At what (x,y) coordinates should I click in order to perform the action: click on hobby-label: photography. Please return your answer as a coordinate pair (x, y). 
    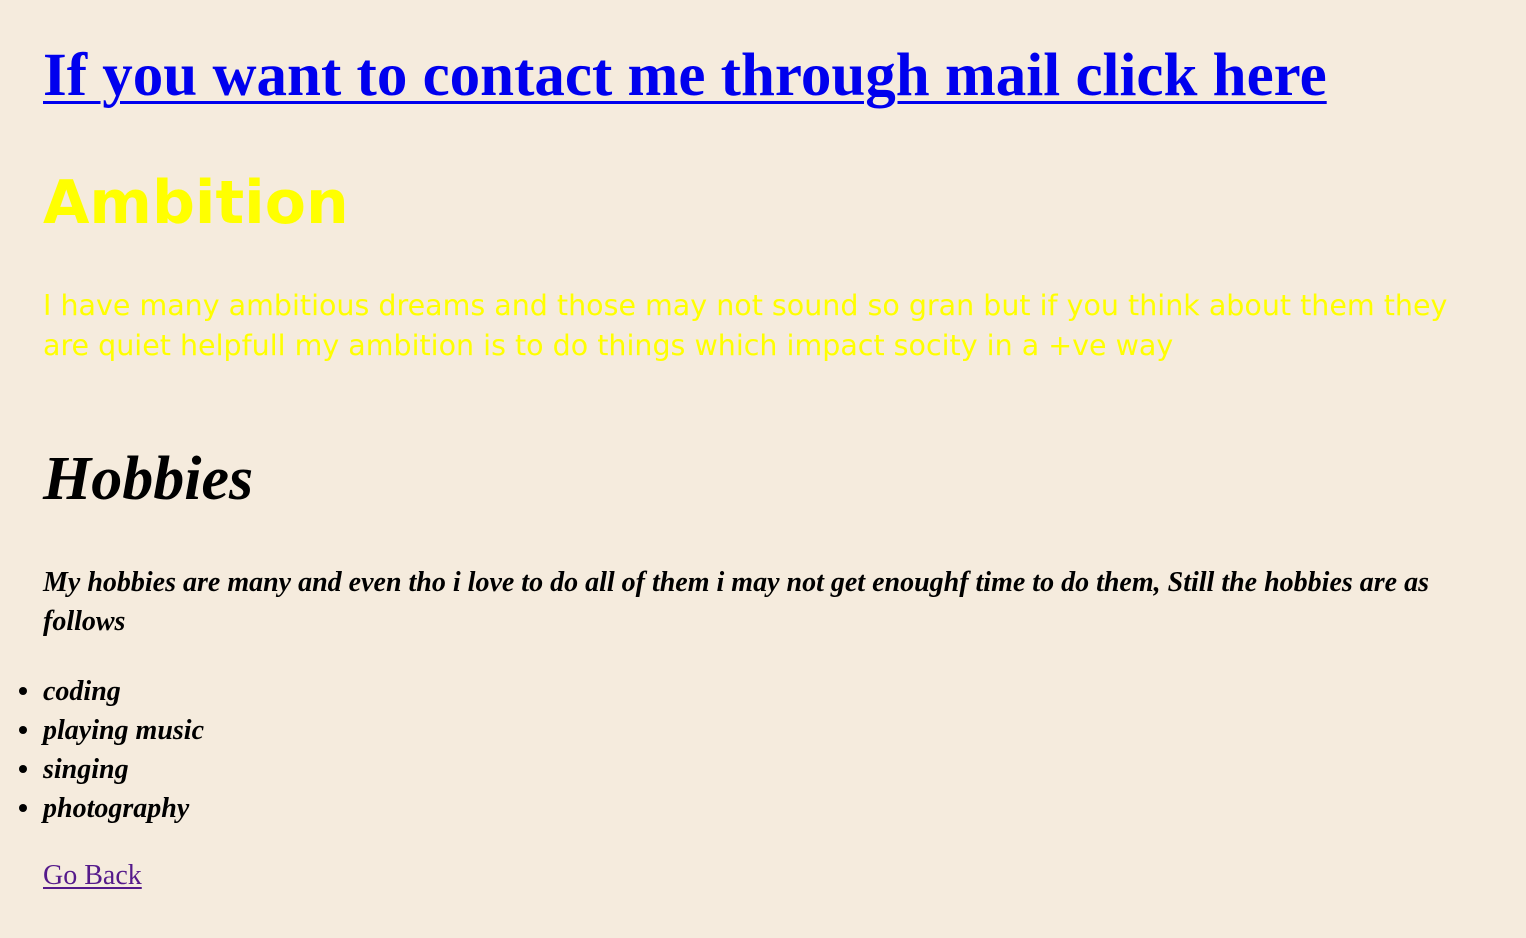
    Looking at the image, I should click on (116, 808).